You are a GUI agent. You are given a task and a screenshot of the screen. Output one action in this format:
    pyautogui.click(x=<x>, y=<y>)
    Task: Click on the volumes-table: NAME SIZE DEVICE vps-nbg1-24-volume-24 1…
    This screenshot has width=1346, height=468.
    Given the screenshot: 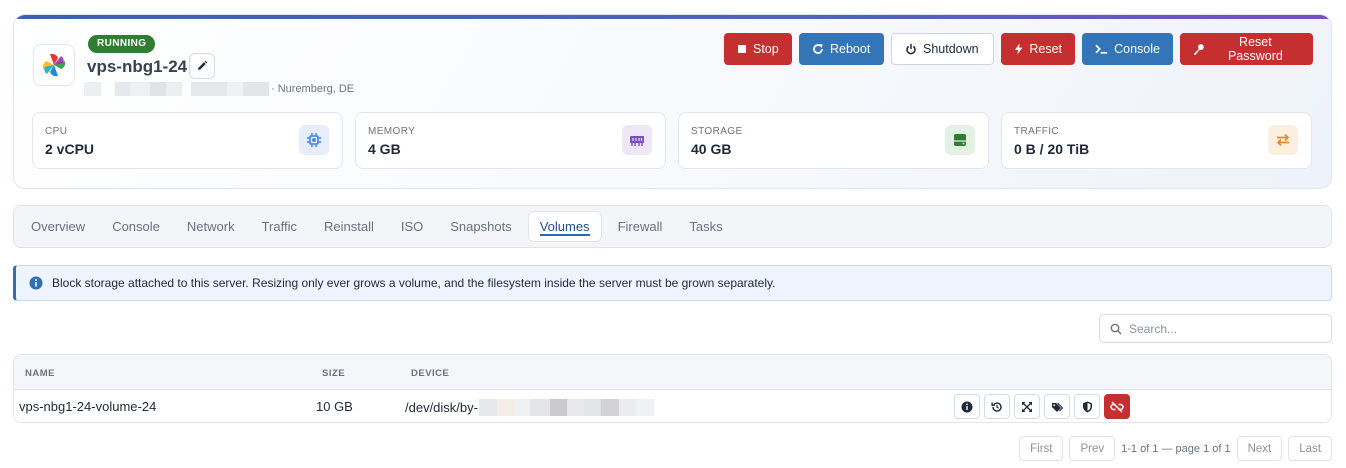 What is the action you would take?
    pyautogui.click(x=672, y=388)
    